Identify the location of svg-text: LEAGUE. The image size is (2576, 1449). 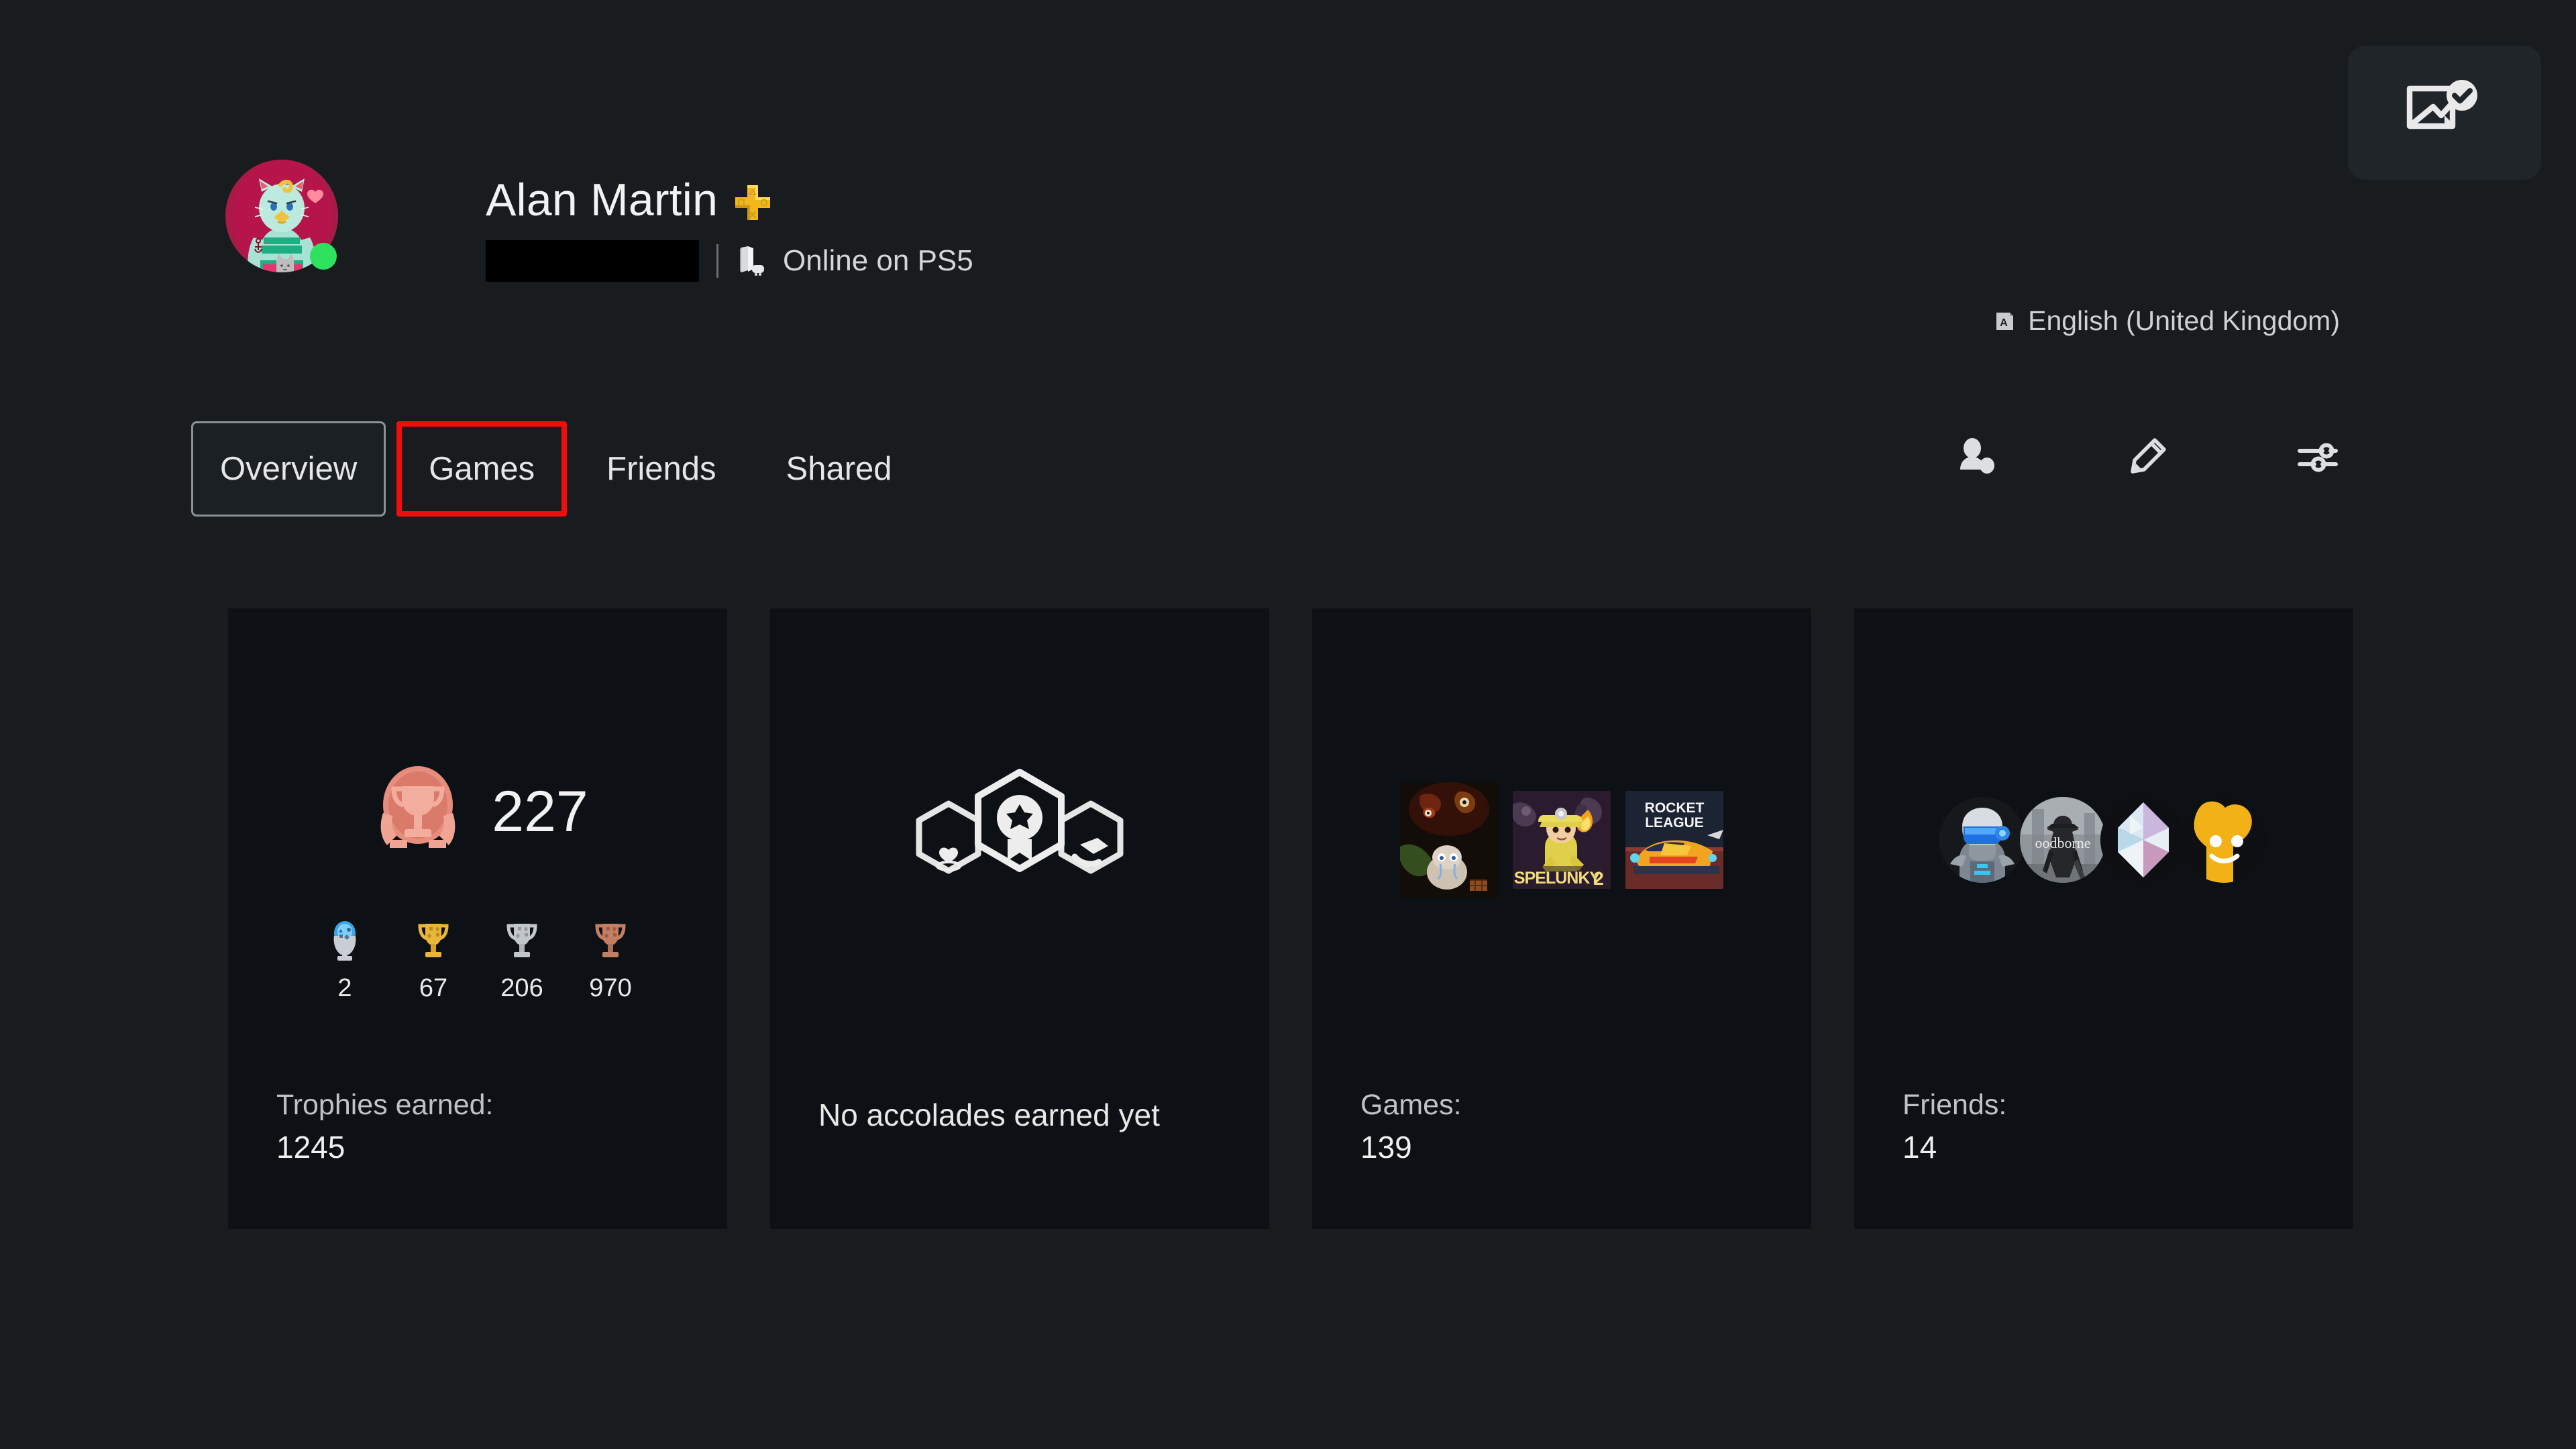
(1674, 822).